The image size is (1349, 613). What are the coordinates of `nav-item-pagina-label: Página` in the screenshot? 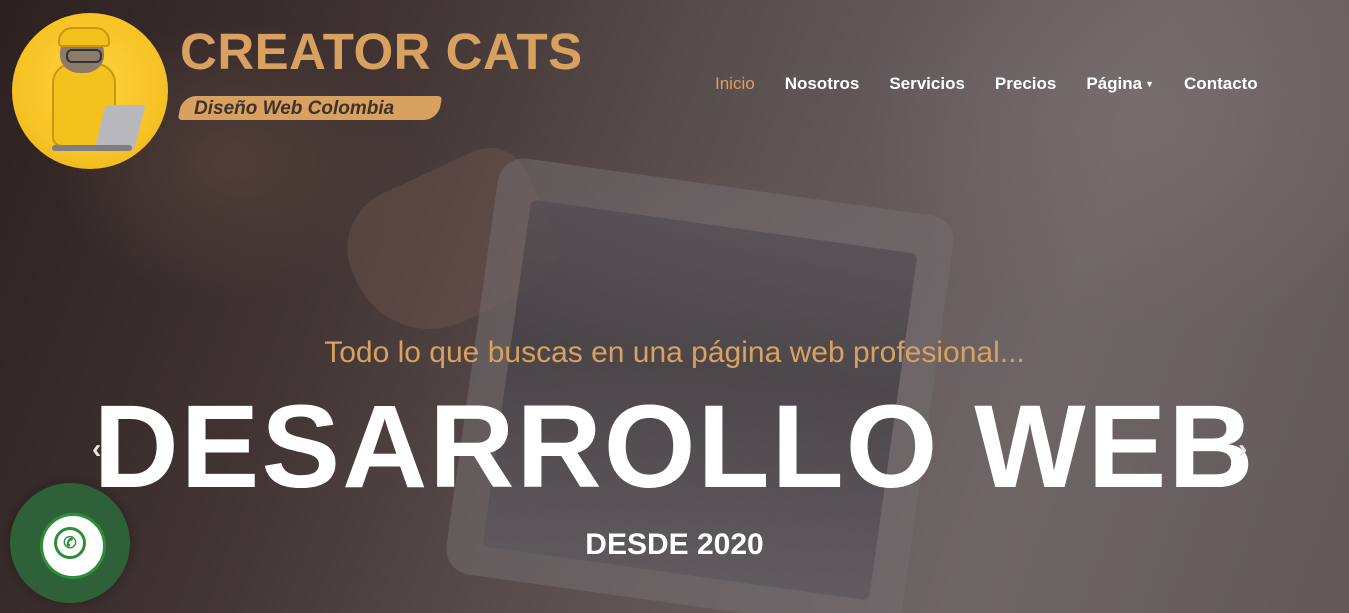 It's located at (1114, 83).